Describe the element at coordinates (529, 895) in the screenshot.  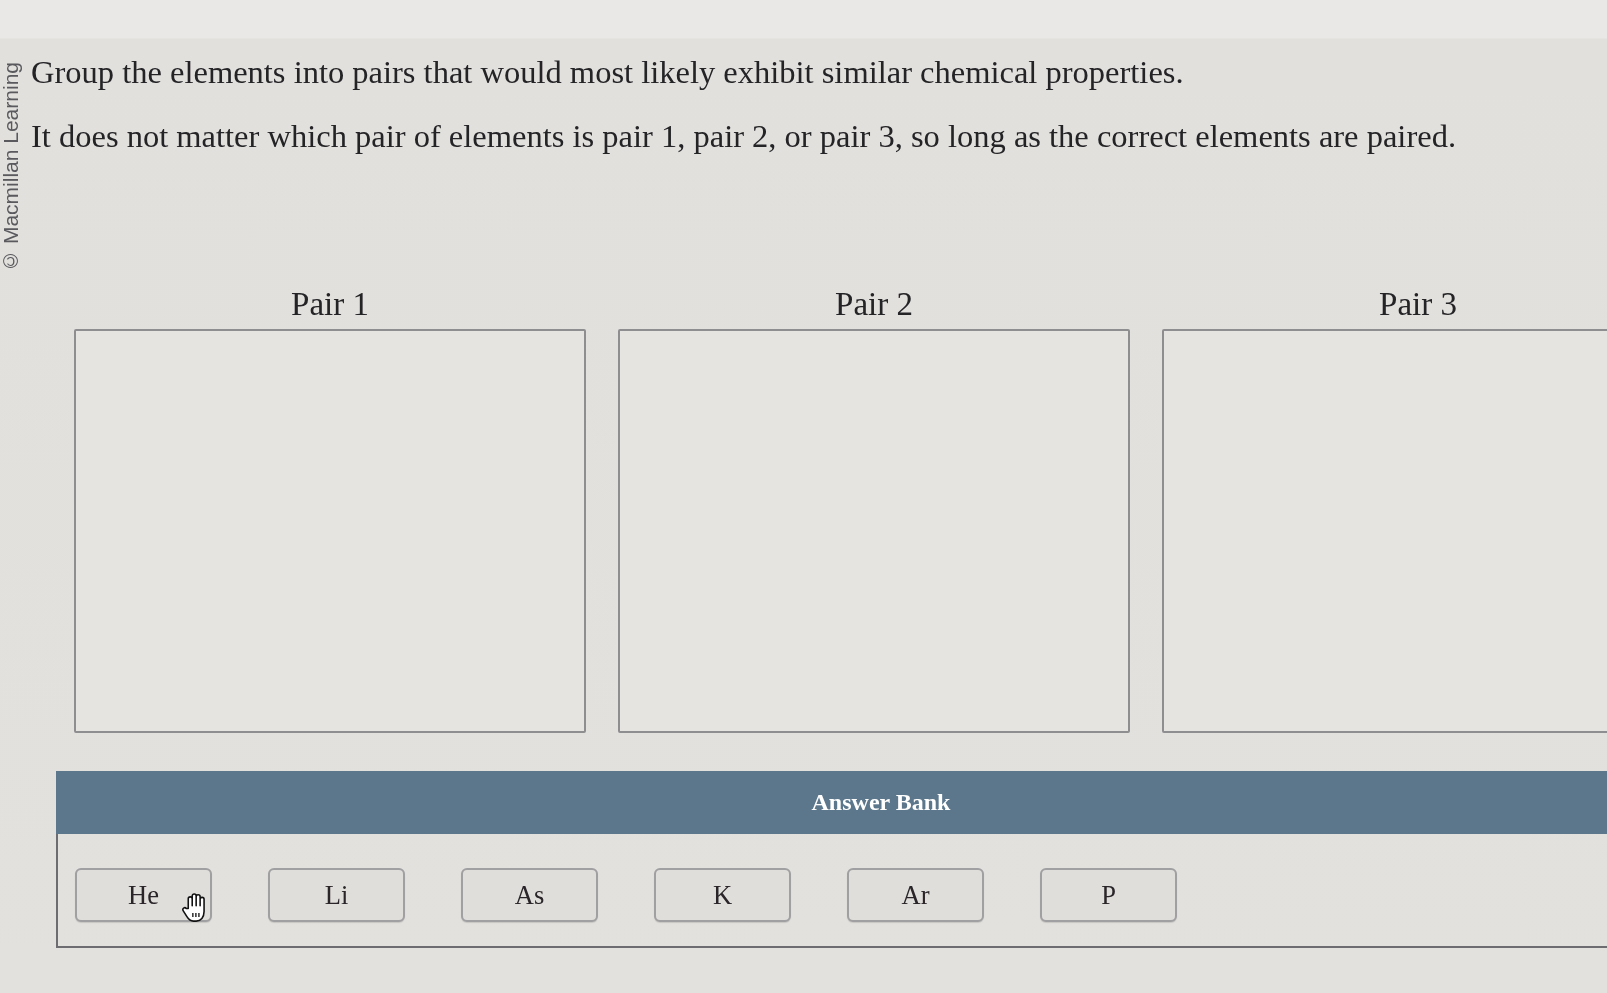
I see `element-tile: As` at that location.